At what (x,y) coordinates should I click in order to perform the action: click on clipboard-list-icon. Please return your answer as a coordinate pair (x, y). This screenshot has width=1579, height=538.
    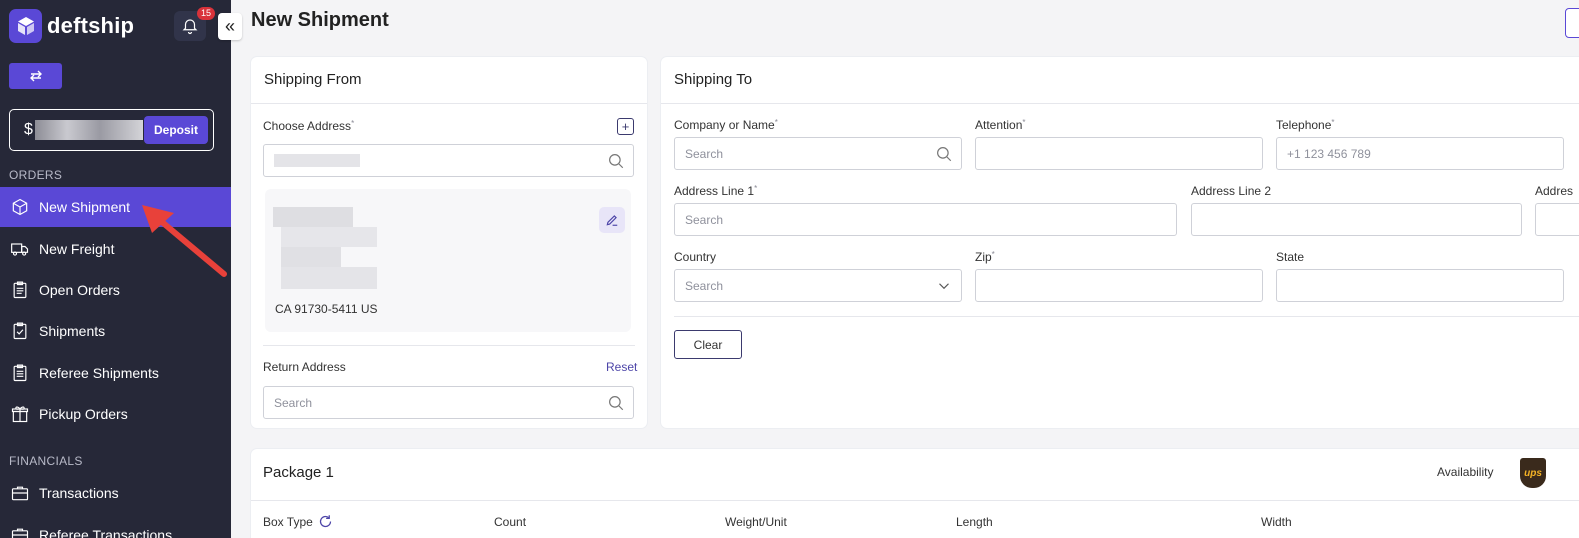
    Looking at the image, I should click on (20, 373).